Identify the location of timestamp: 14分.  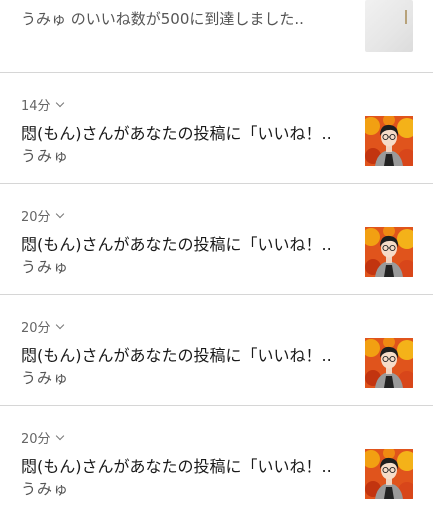
(36, 106).